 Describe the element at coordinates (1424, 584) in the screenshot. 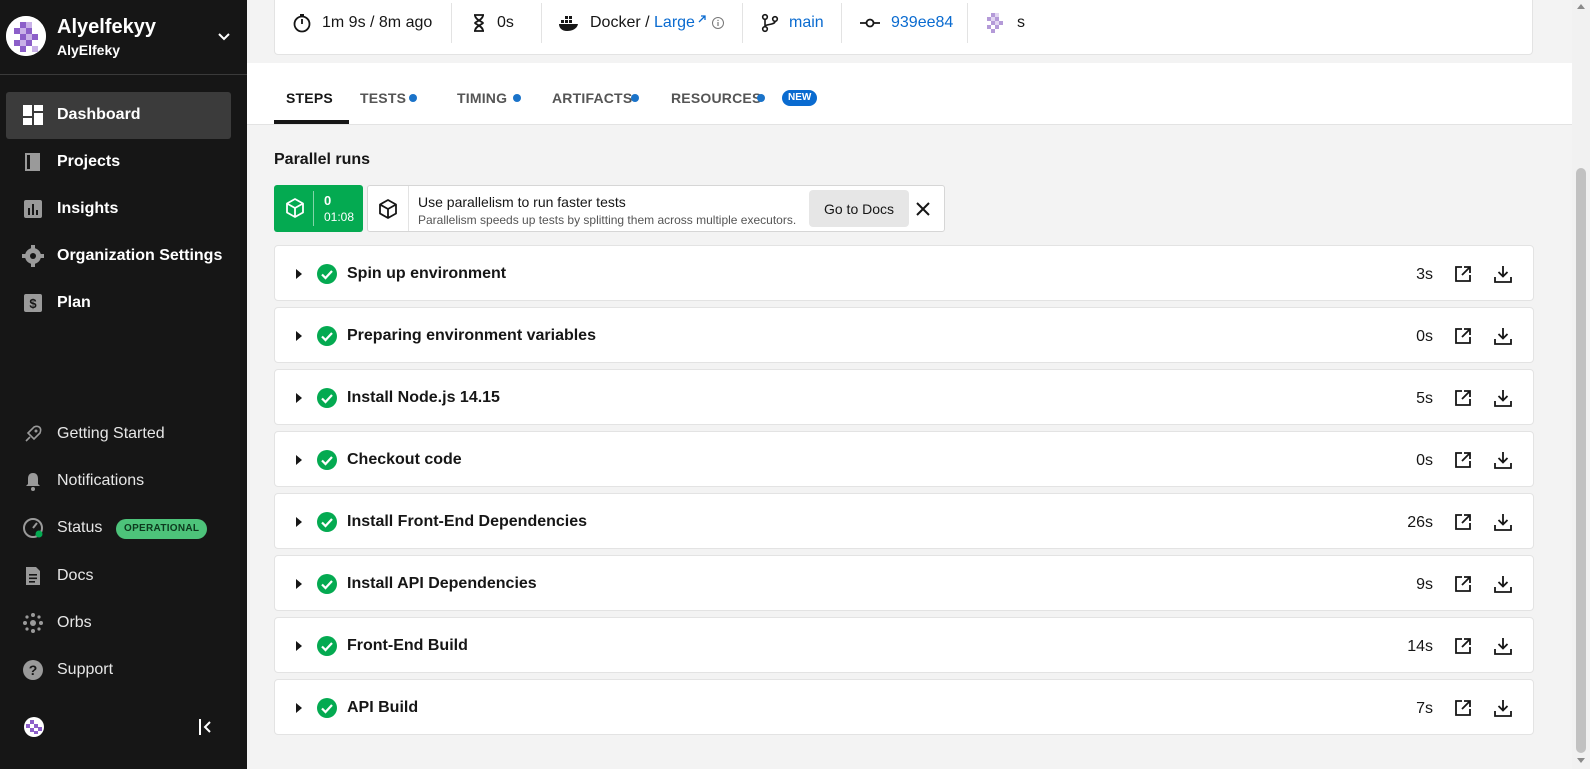

I see `step-duration: 9s` at that location.